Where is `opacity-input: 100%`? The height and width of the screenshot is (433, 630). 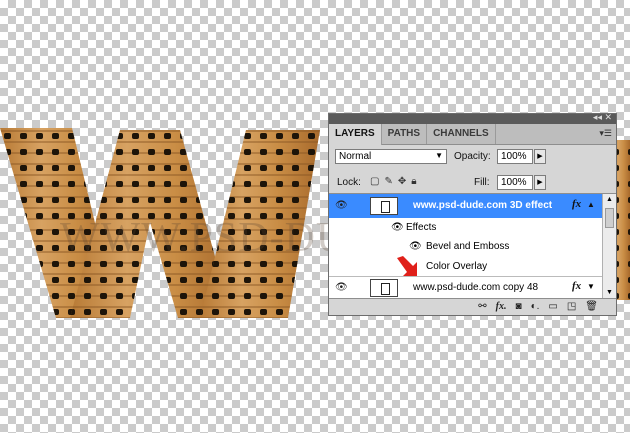
opacity-input: 100% is located at coordinates (515, 156).